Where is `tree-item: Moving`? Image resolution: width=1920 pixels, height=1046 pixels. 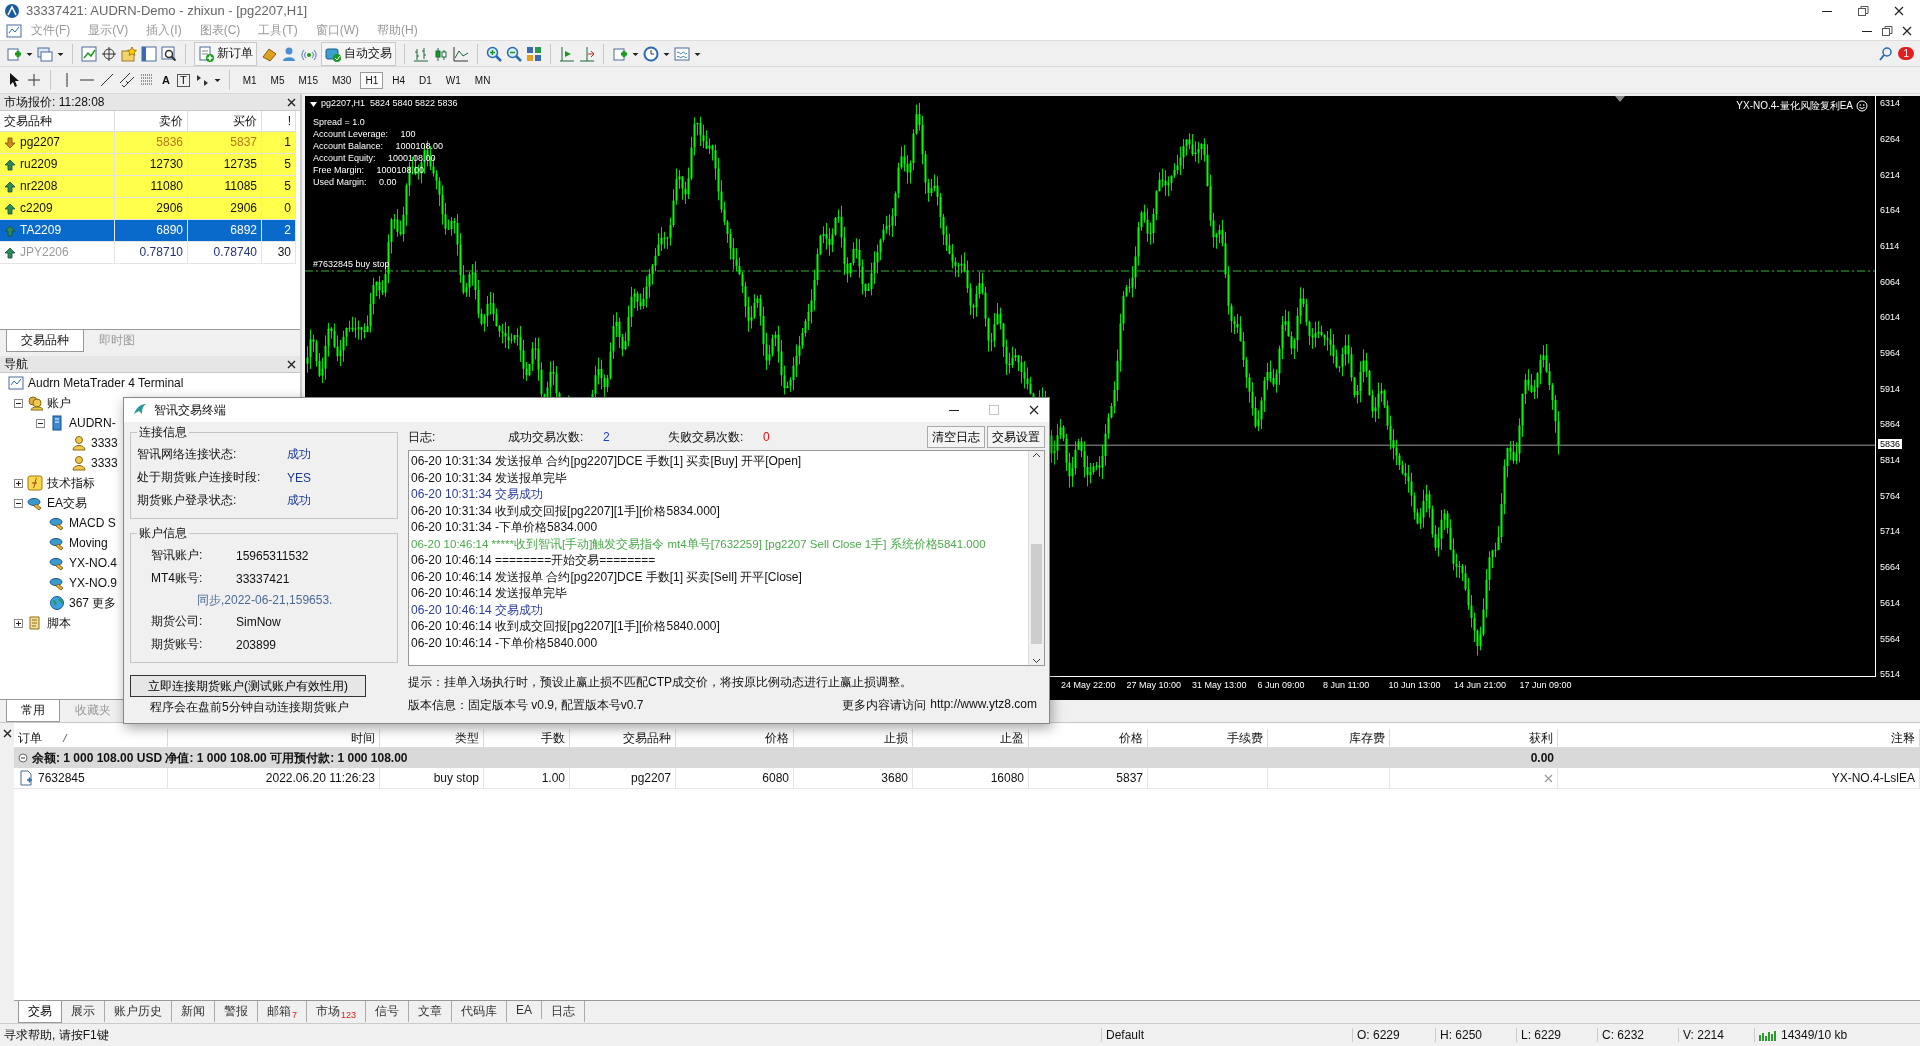
tree-item: Moving is located at coordinates (88, 543).